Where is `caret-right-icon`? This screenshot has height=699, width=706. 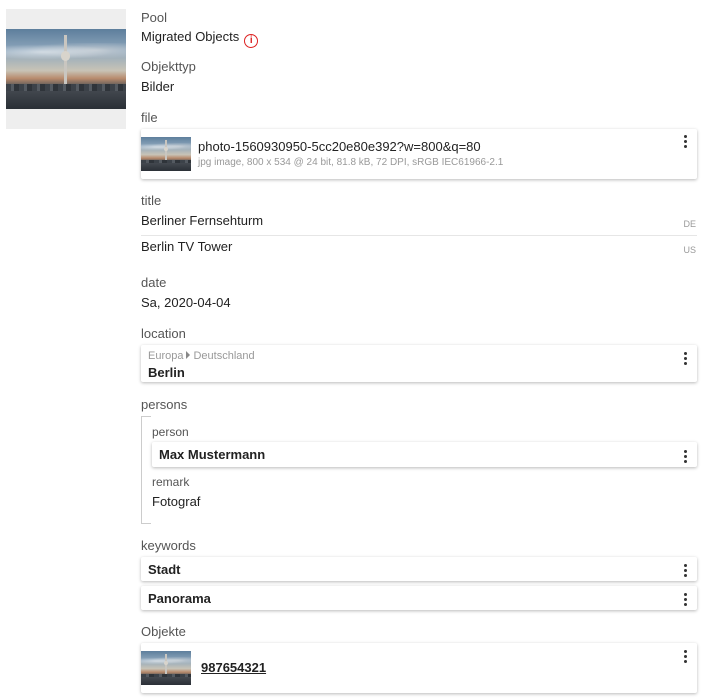
caret-right-icon is located at coordinates (188, 355).